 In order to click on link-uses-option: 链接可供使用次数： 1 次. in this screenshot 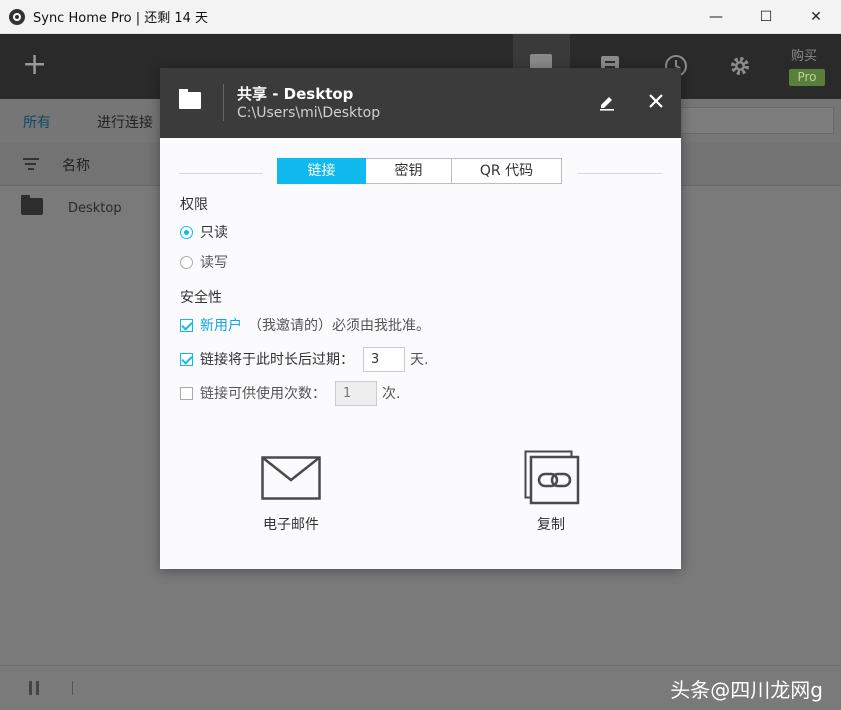, I will do `click(290, 393)`.